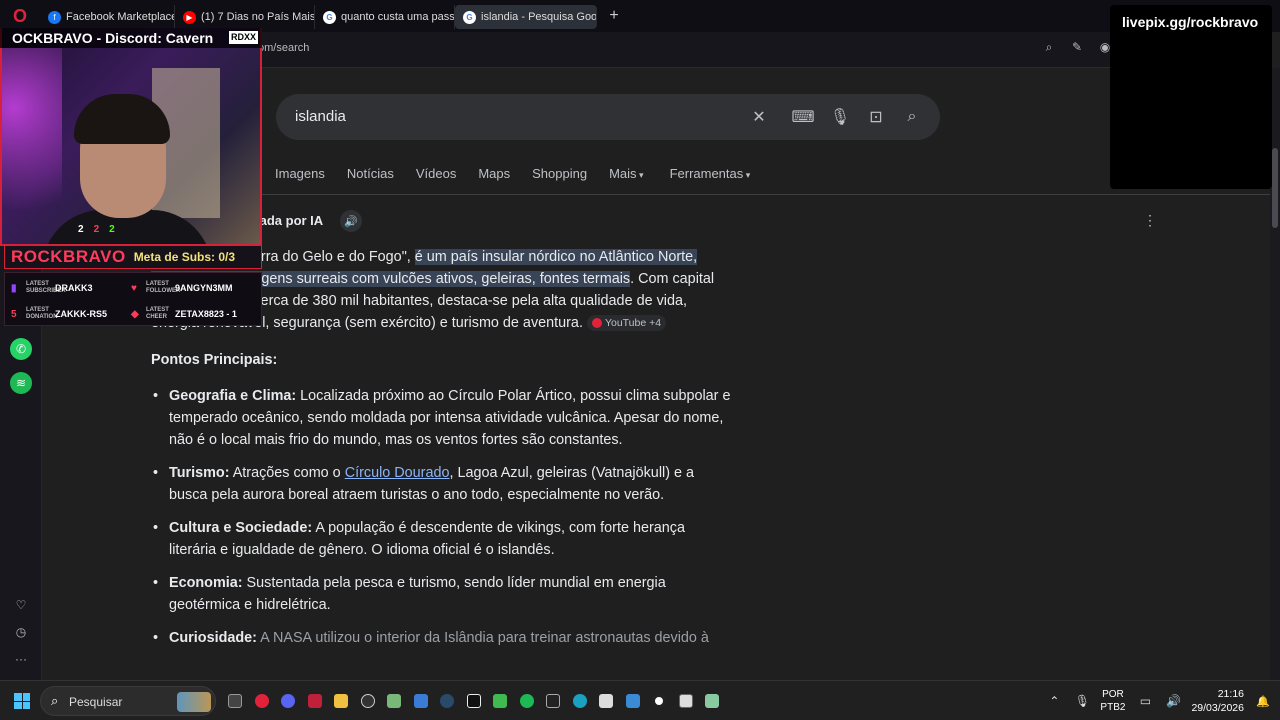  Describe the element at coordinates (1275, 188) in the screenshot. I see `scroll-thumb` at that location.